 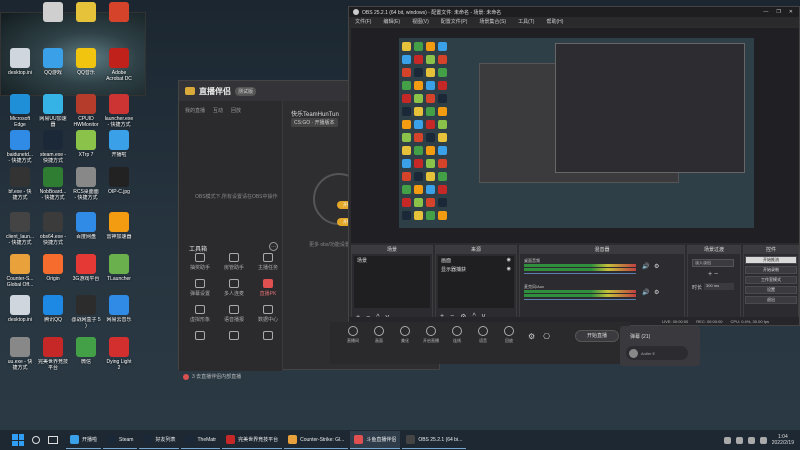 I want to click on desktop-icon: Microsoft Edge, so click(x=20, y=113).